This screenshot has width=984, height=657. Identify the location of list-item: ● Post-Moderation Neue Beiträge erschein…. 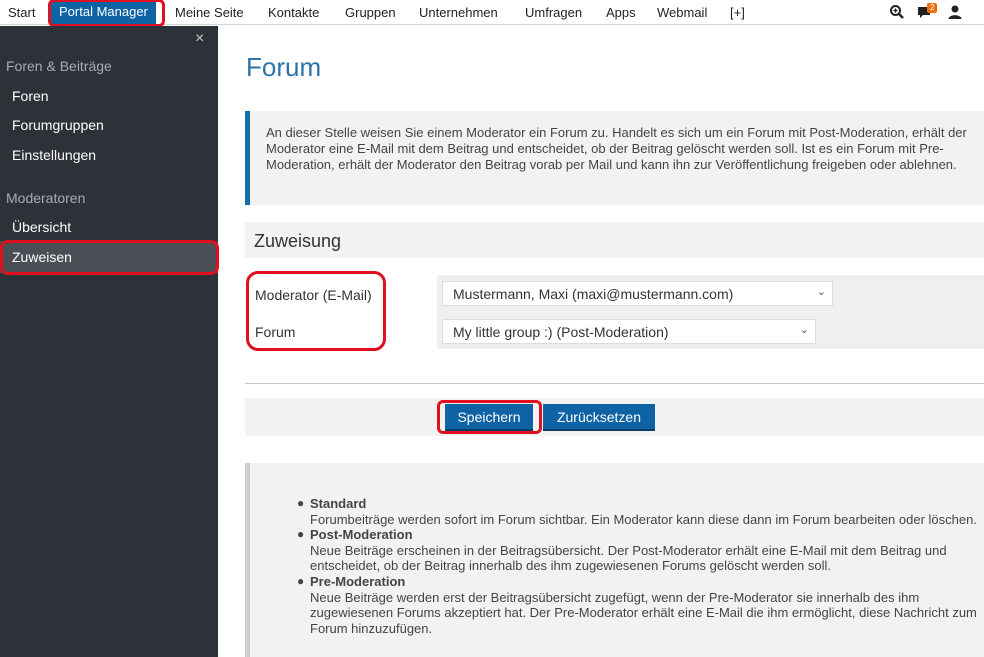
(640, 550).